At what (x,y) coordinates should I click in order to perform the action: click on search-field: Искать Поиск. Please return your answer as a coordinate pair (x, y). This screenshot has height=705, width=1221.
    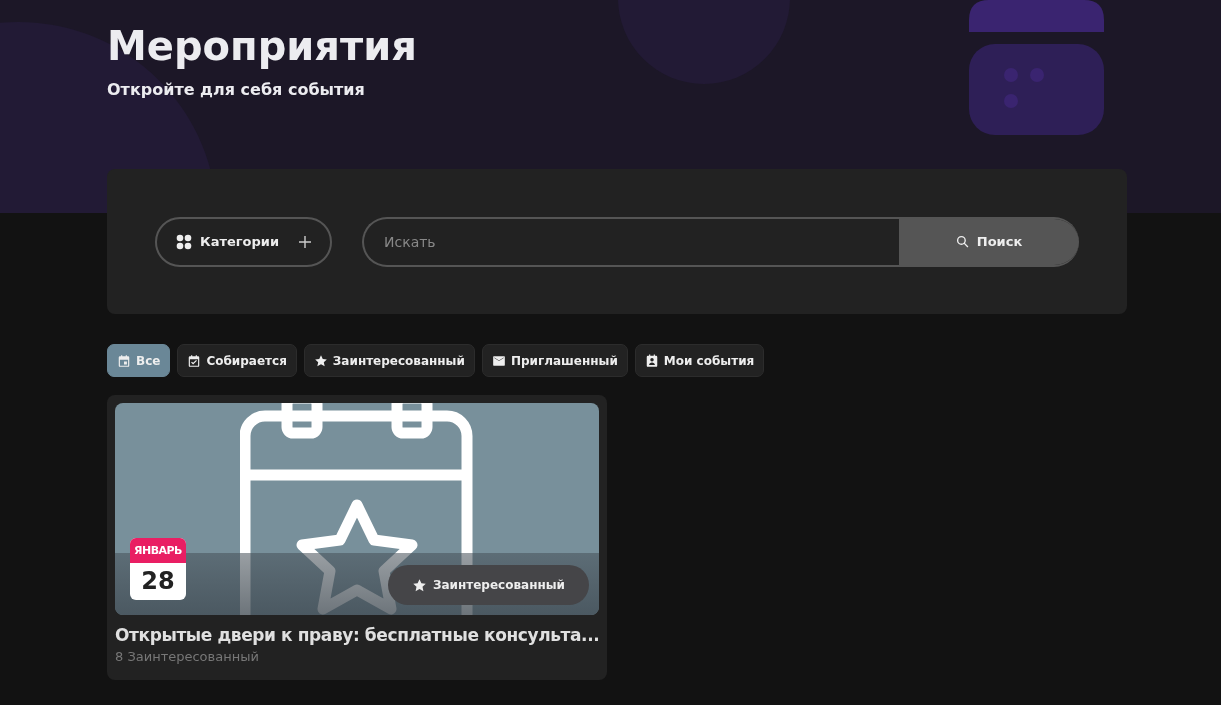
    Looking at the image, I should click on (720, 241).